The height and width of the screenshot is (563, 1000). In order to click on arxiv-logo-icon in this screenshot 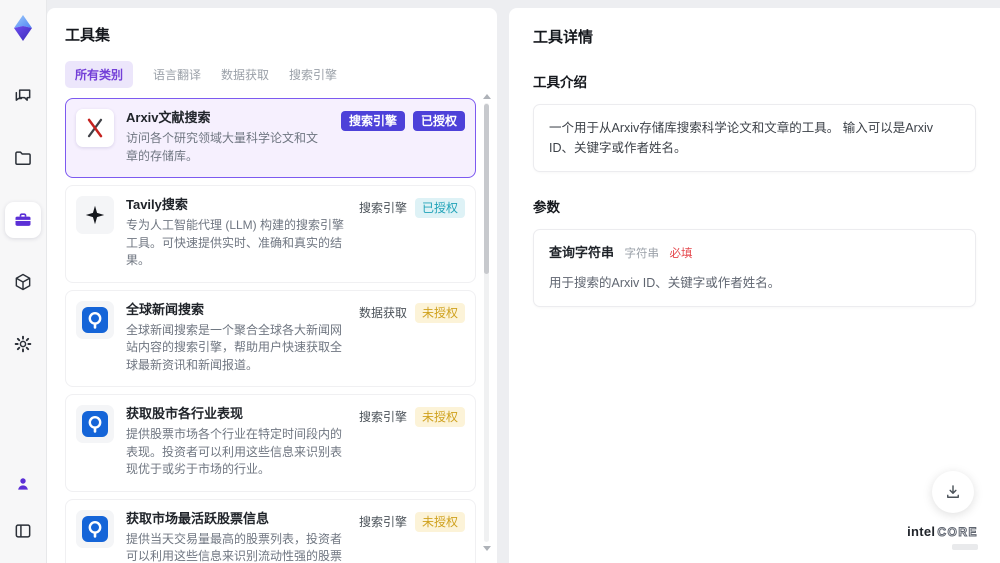, I will do `click(95, 128)`.